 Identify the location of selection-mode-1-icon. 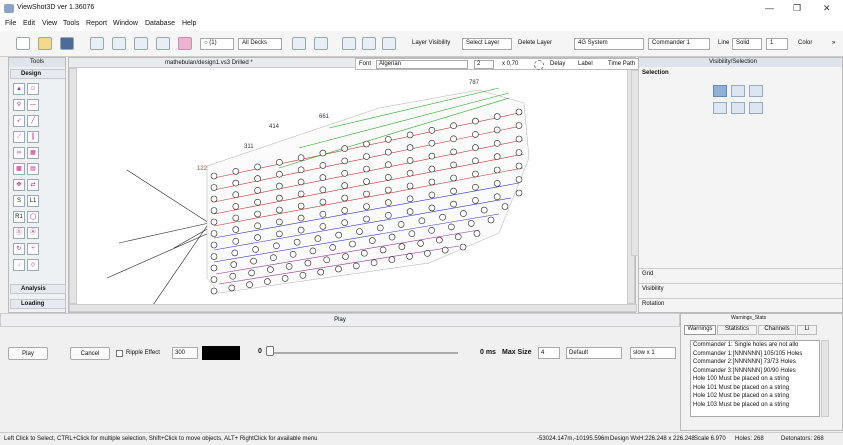
(720, 91).